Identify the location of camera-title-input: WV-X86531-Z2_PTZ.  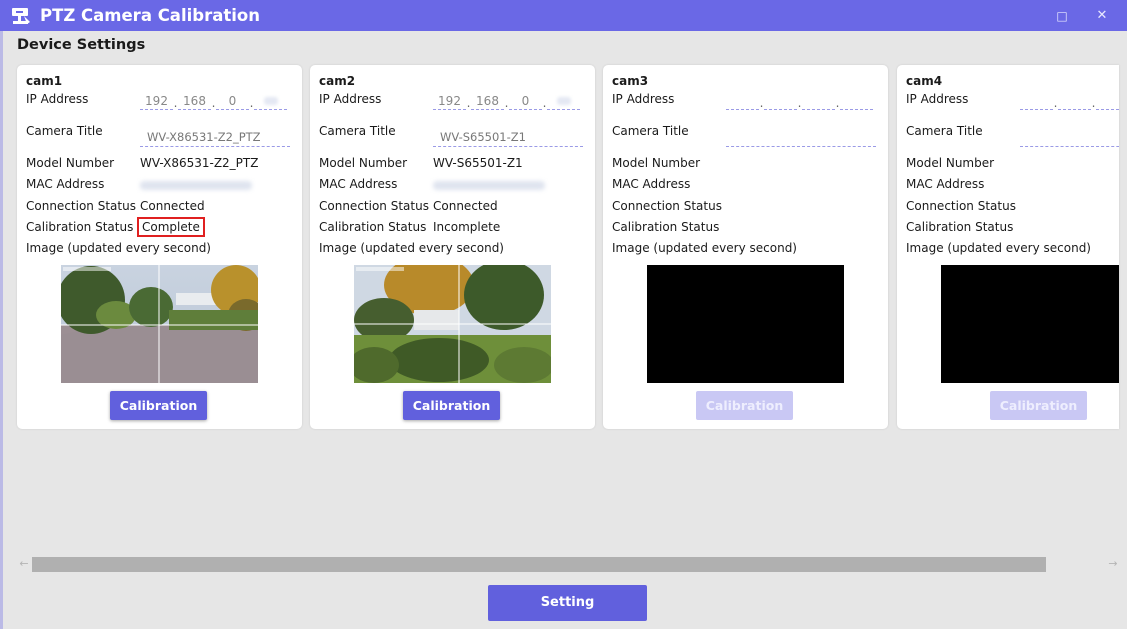
(215, 137).